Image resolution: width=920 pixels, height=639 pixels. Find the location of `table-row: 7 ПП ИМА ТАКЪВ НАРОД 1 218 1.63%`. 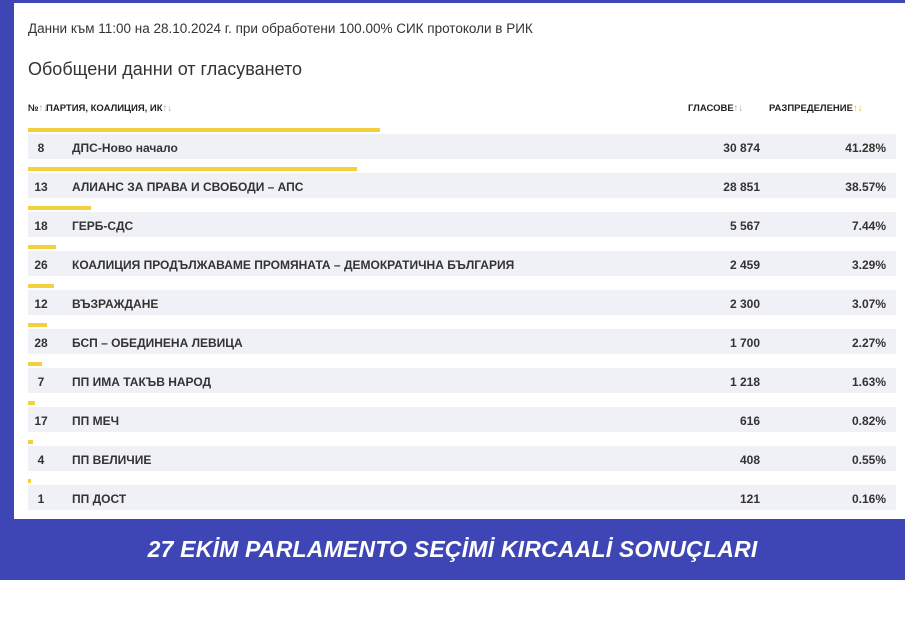

table-row: 7 ПП ИМА ТАКЪВ НАРОД 1 218 1.63% is located at coordinates (462, 381).